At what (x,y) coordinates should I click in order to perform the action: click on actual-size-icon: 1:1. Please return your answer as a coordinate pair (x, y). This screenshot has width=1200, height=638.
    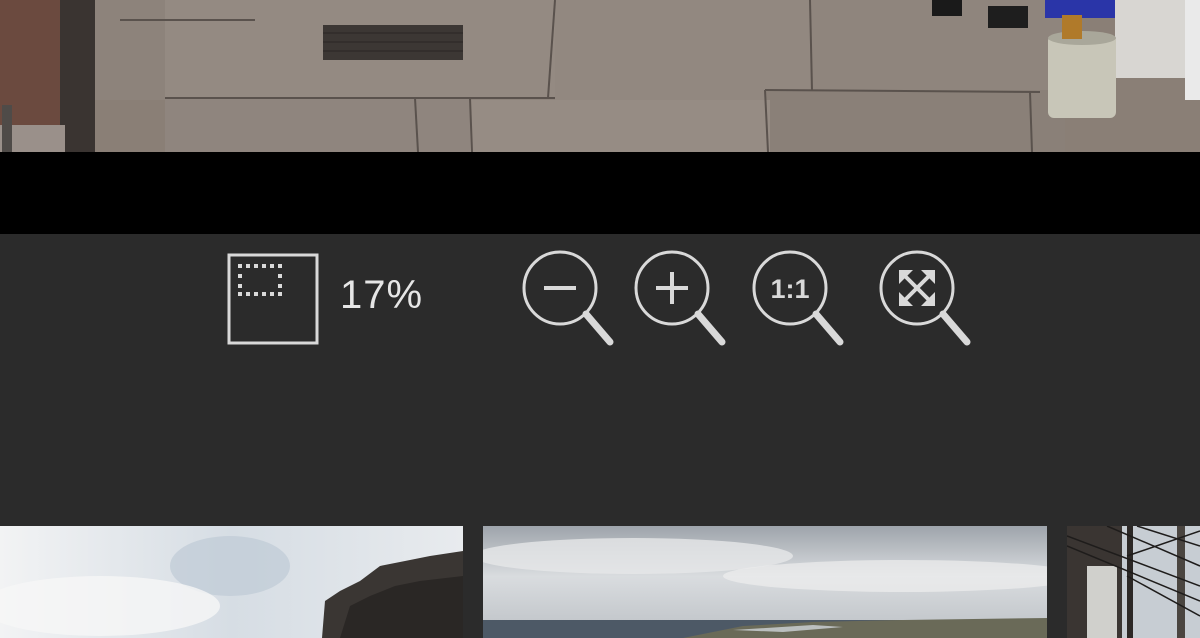
    Looking at the image, I should click on (798, 298).